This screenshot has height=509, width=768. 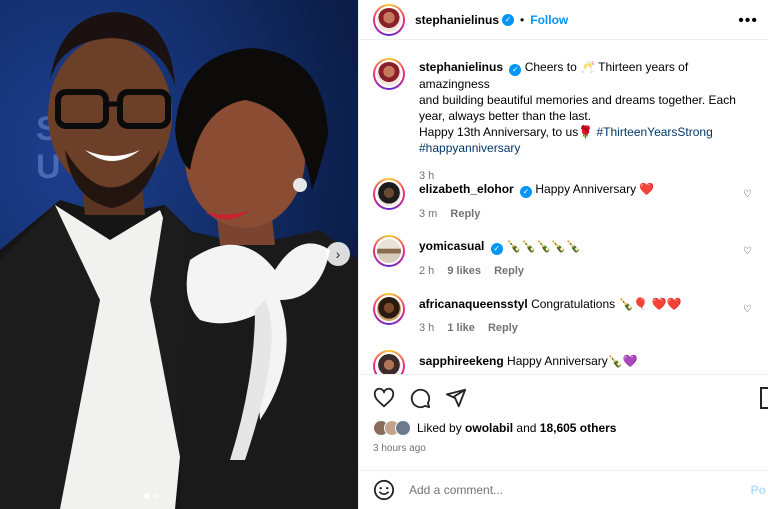 What do you see at coordinates (152, 496) in the screenshot?
I see `carousel-indicator` at bounding box center [152, 496].